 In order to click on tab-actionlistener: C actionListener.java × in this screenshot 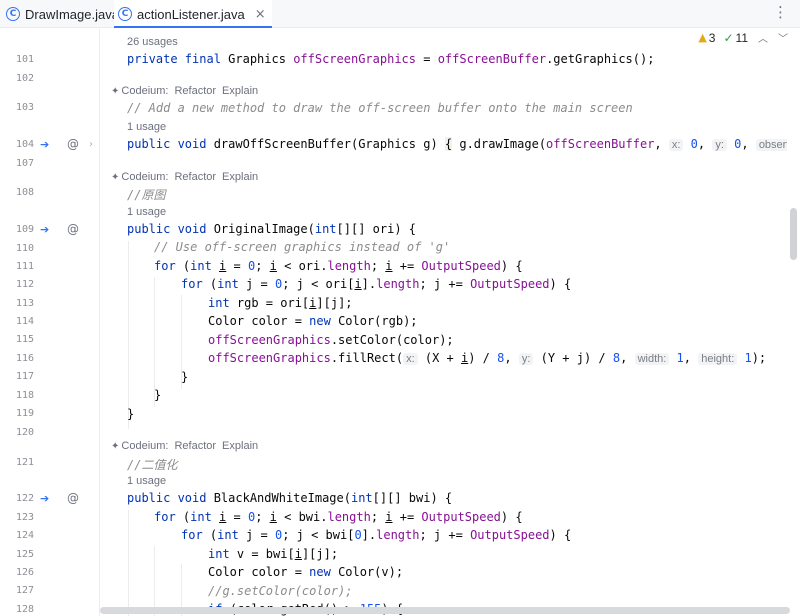, I will do `click(193, 14)`.